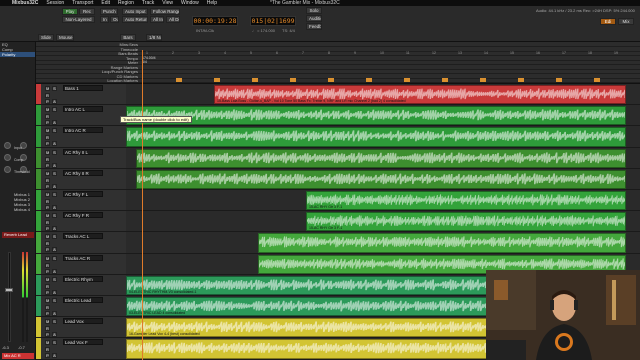 This screenshot has height=360, width=640. Describe the element at coordinates (83, 236) in the screenshot. I see `track-name-field: Tracks AC L` at that location.